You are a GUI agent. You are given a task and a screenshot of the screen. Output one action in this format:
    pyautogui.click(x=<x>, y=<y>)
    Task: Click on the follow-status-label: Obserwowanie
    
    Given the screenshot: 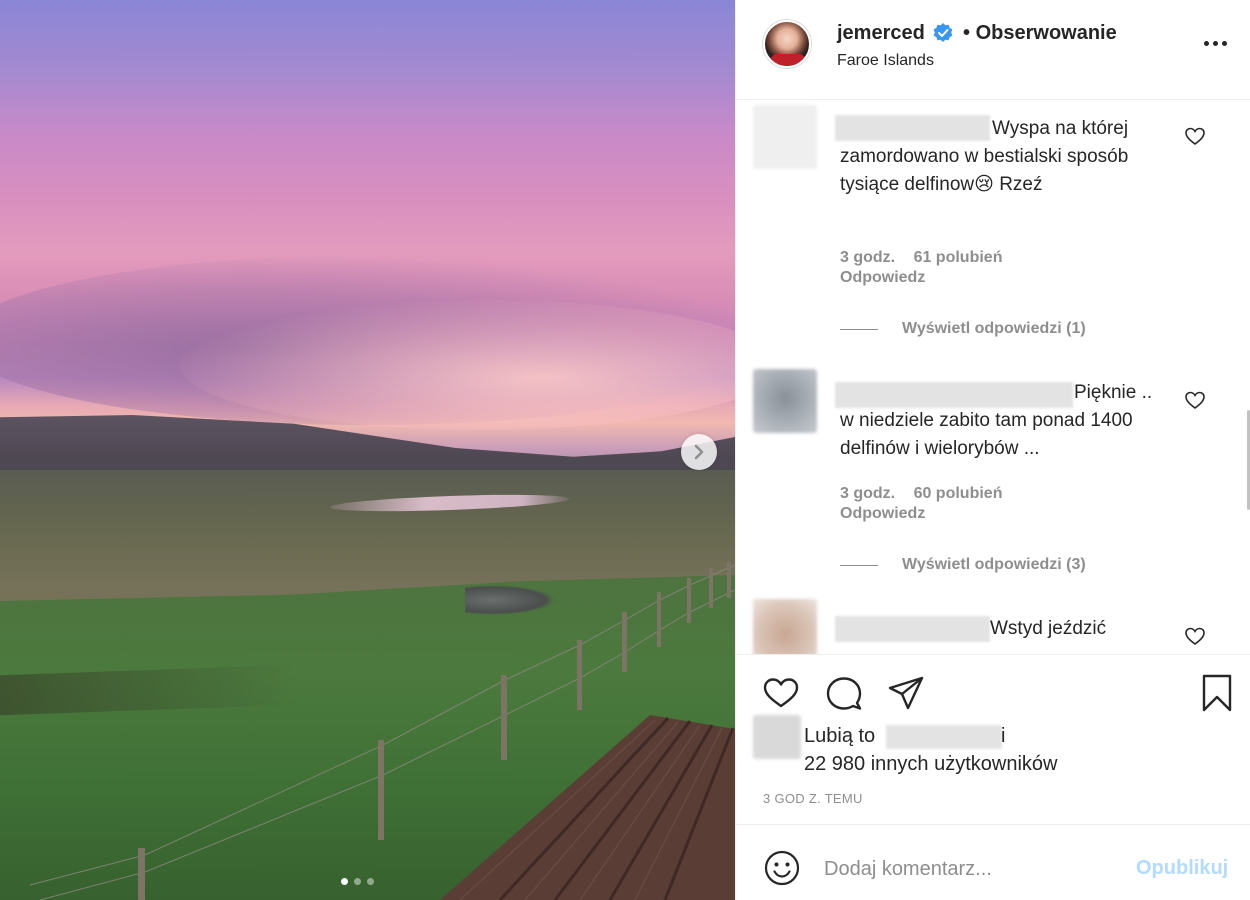 What is the action you would take?
    pyautogui.click(x=1046, y=33)
    